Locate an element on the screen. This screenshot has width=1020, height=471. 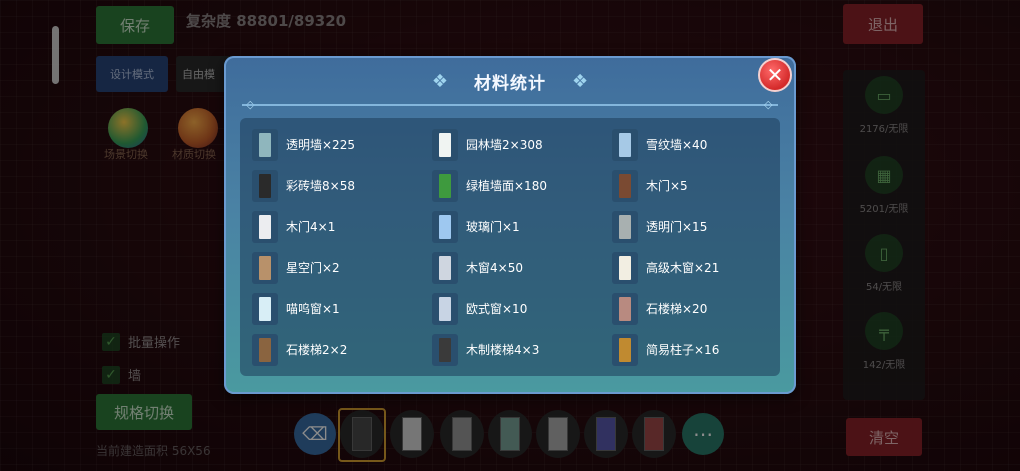
material-item: 欧式窗×10 is located at coordinates (522, 308).